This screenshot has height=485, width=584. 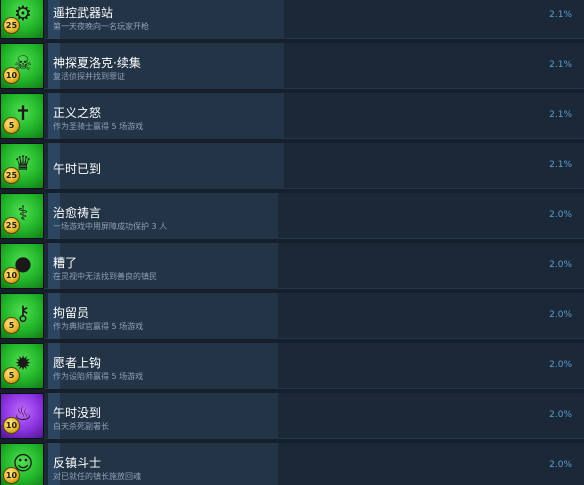 I want to click on achievement-title: 反镇斗士, so click(x=77, y=463).